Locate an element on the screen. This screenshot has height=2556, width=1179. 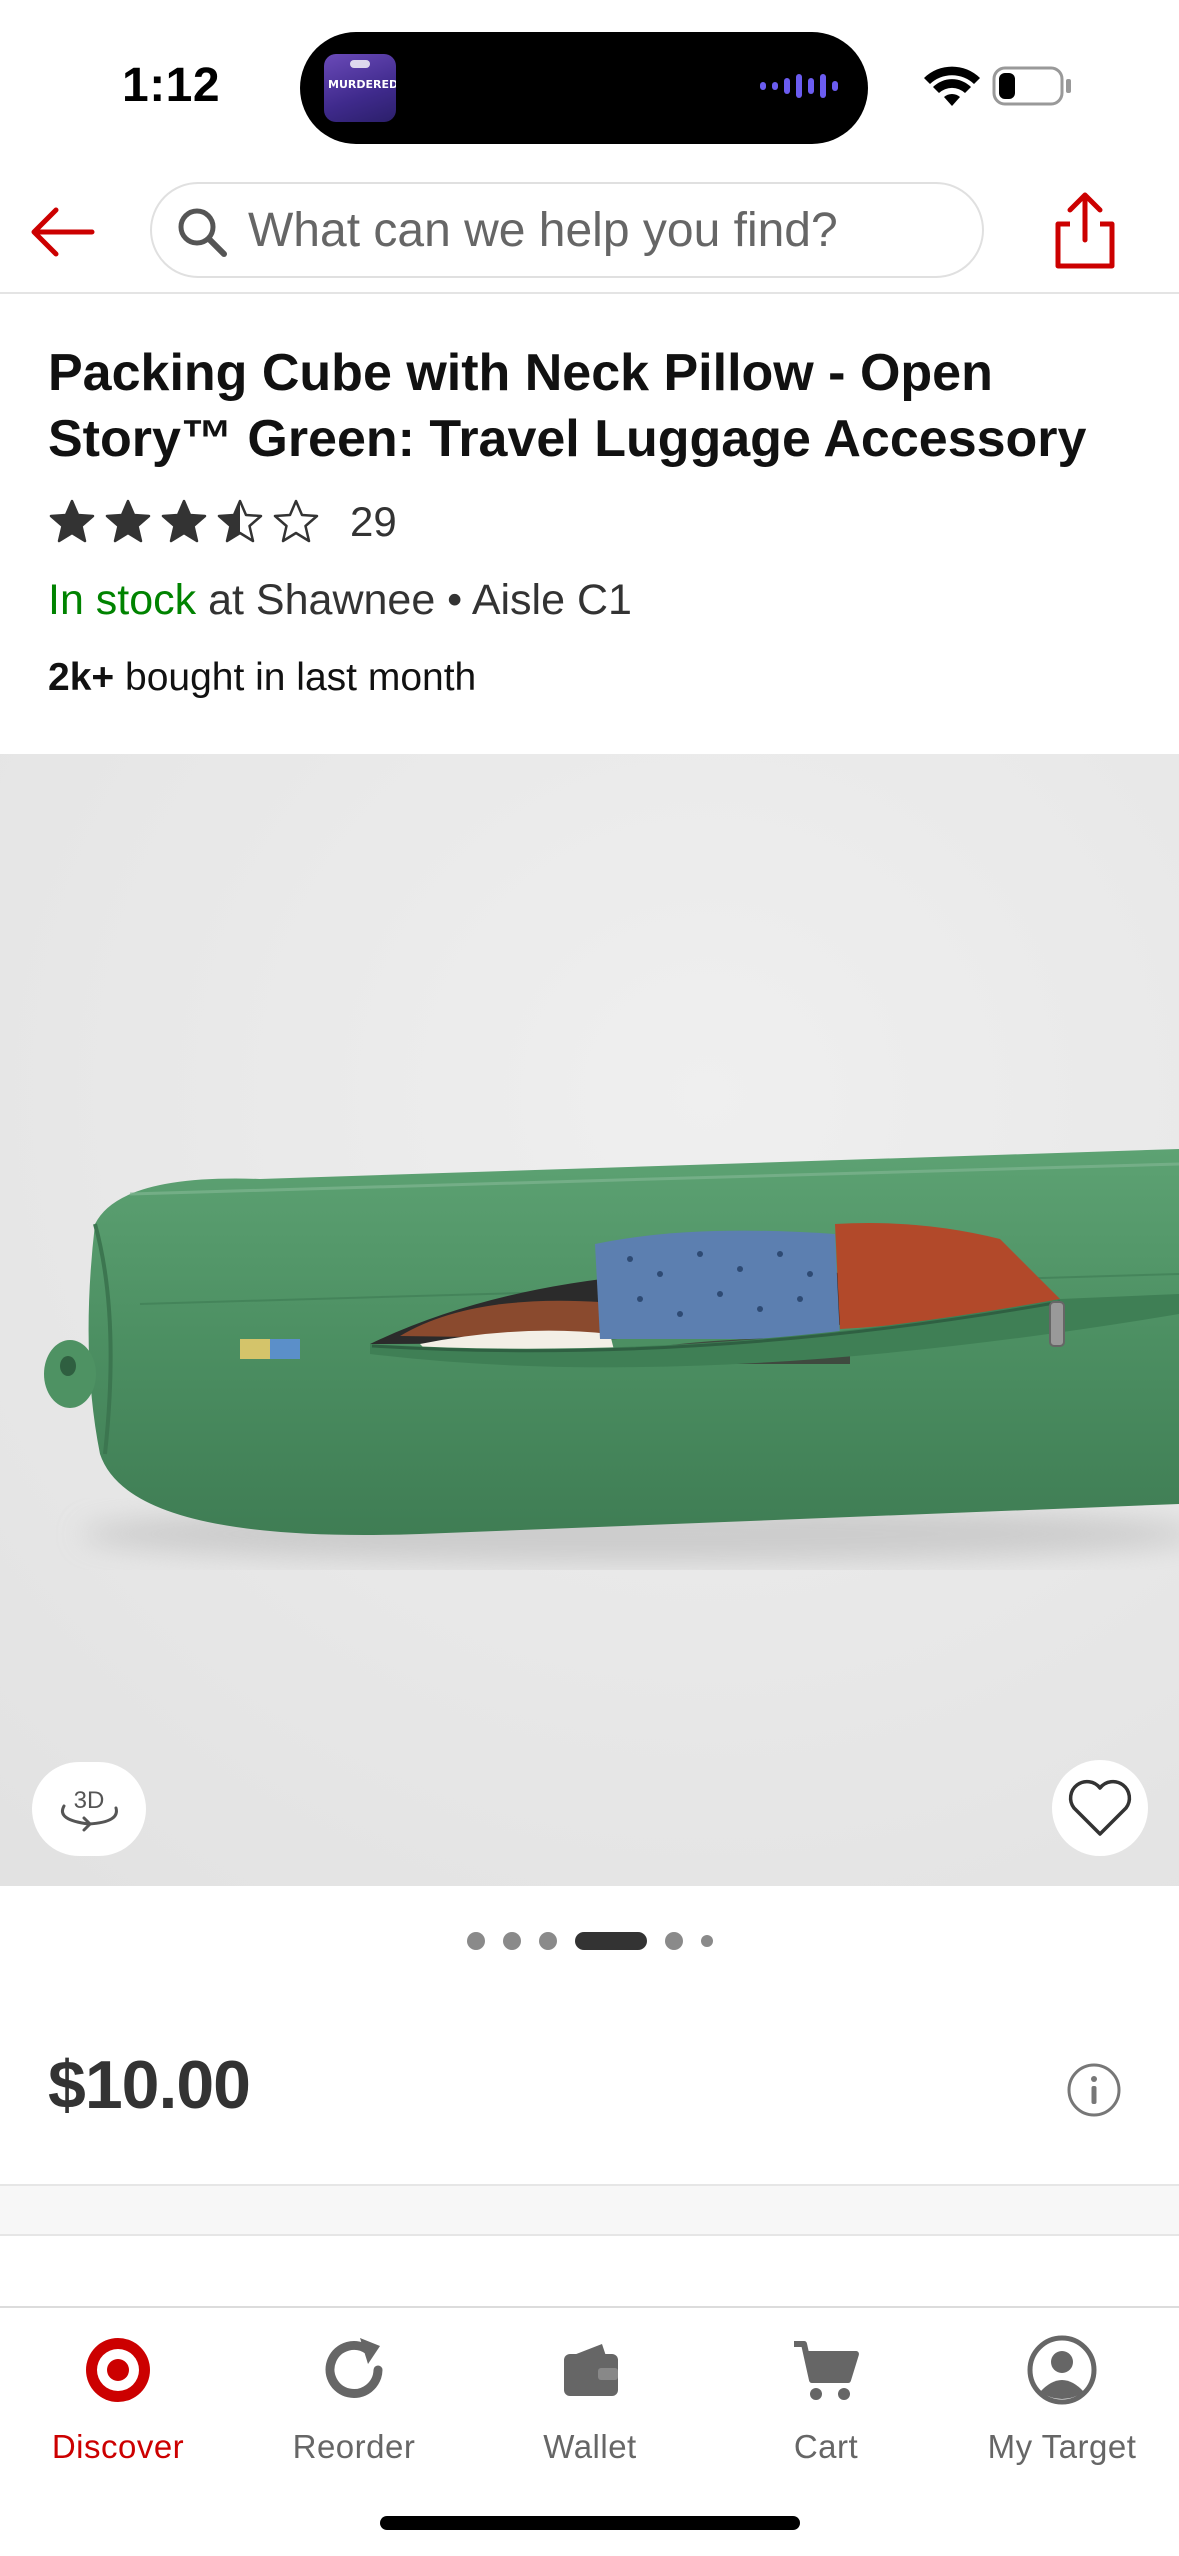
nav-label: Reorder is located at coordinates (354, 2446).